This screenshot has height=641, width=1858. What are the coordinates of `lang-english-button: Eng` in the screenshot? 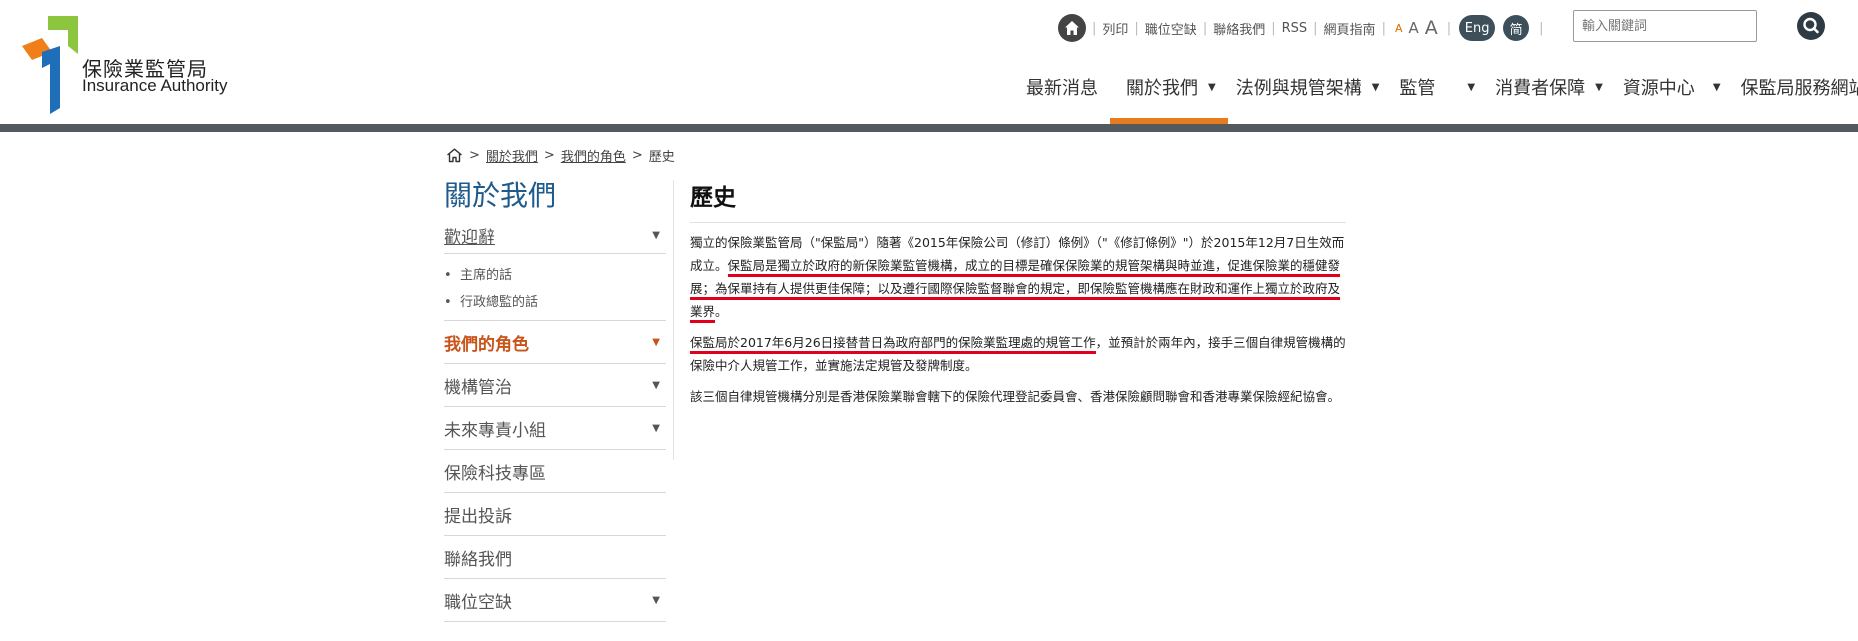 It's located at (1477, 28).